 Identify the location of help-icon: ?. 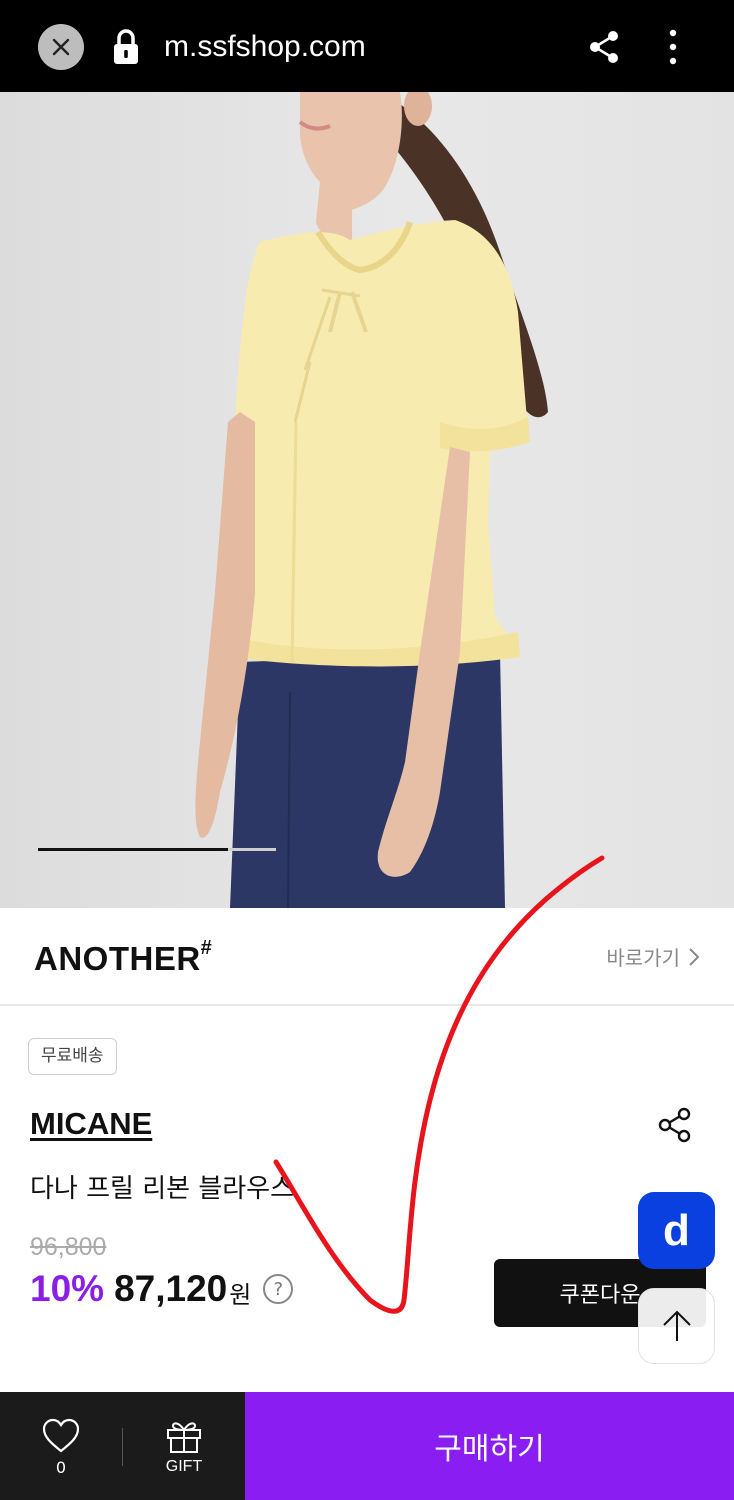
(278, 1289).